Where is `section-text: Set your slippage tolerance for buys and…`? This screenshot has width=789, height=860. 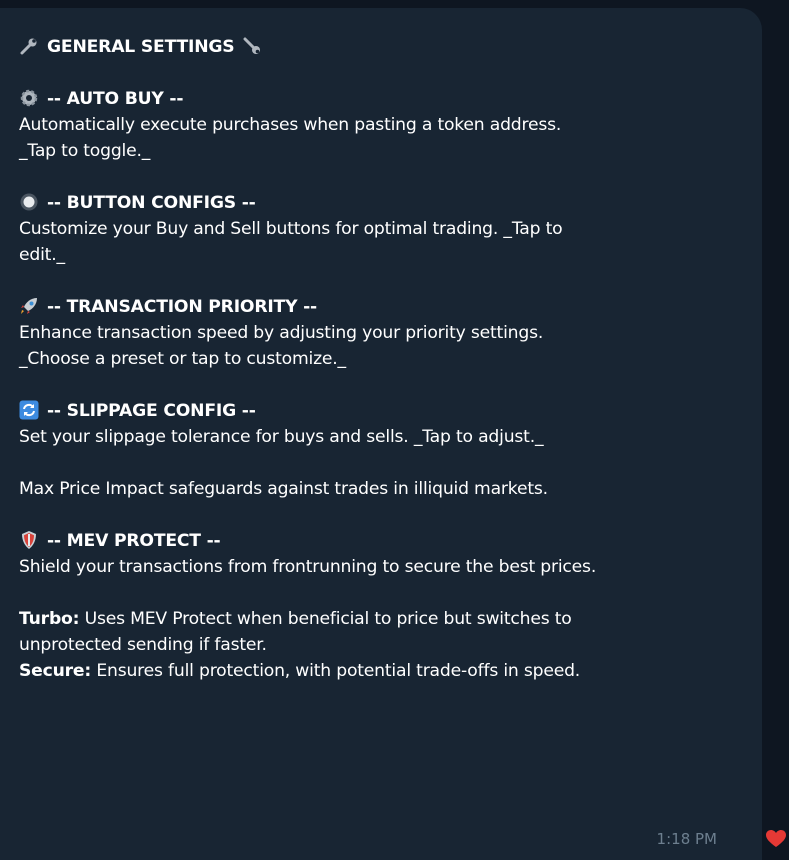
section-text: Set your slippage tolerance for buys and… is located at coordinates (281, 437).